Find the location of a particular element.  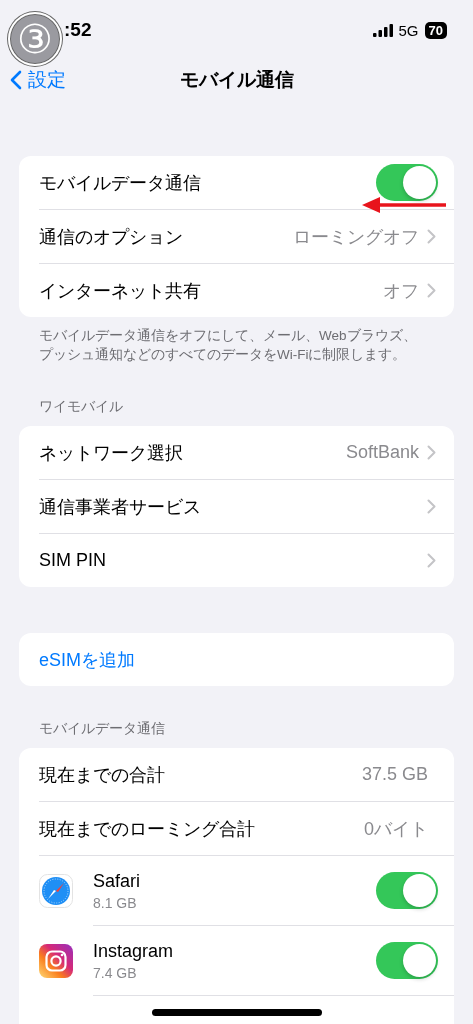

row-value: 0バイト is located at coordinates (396, 829).